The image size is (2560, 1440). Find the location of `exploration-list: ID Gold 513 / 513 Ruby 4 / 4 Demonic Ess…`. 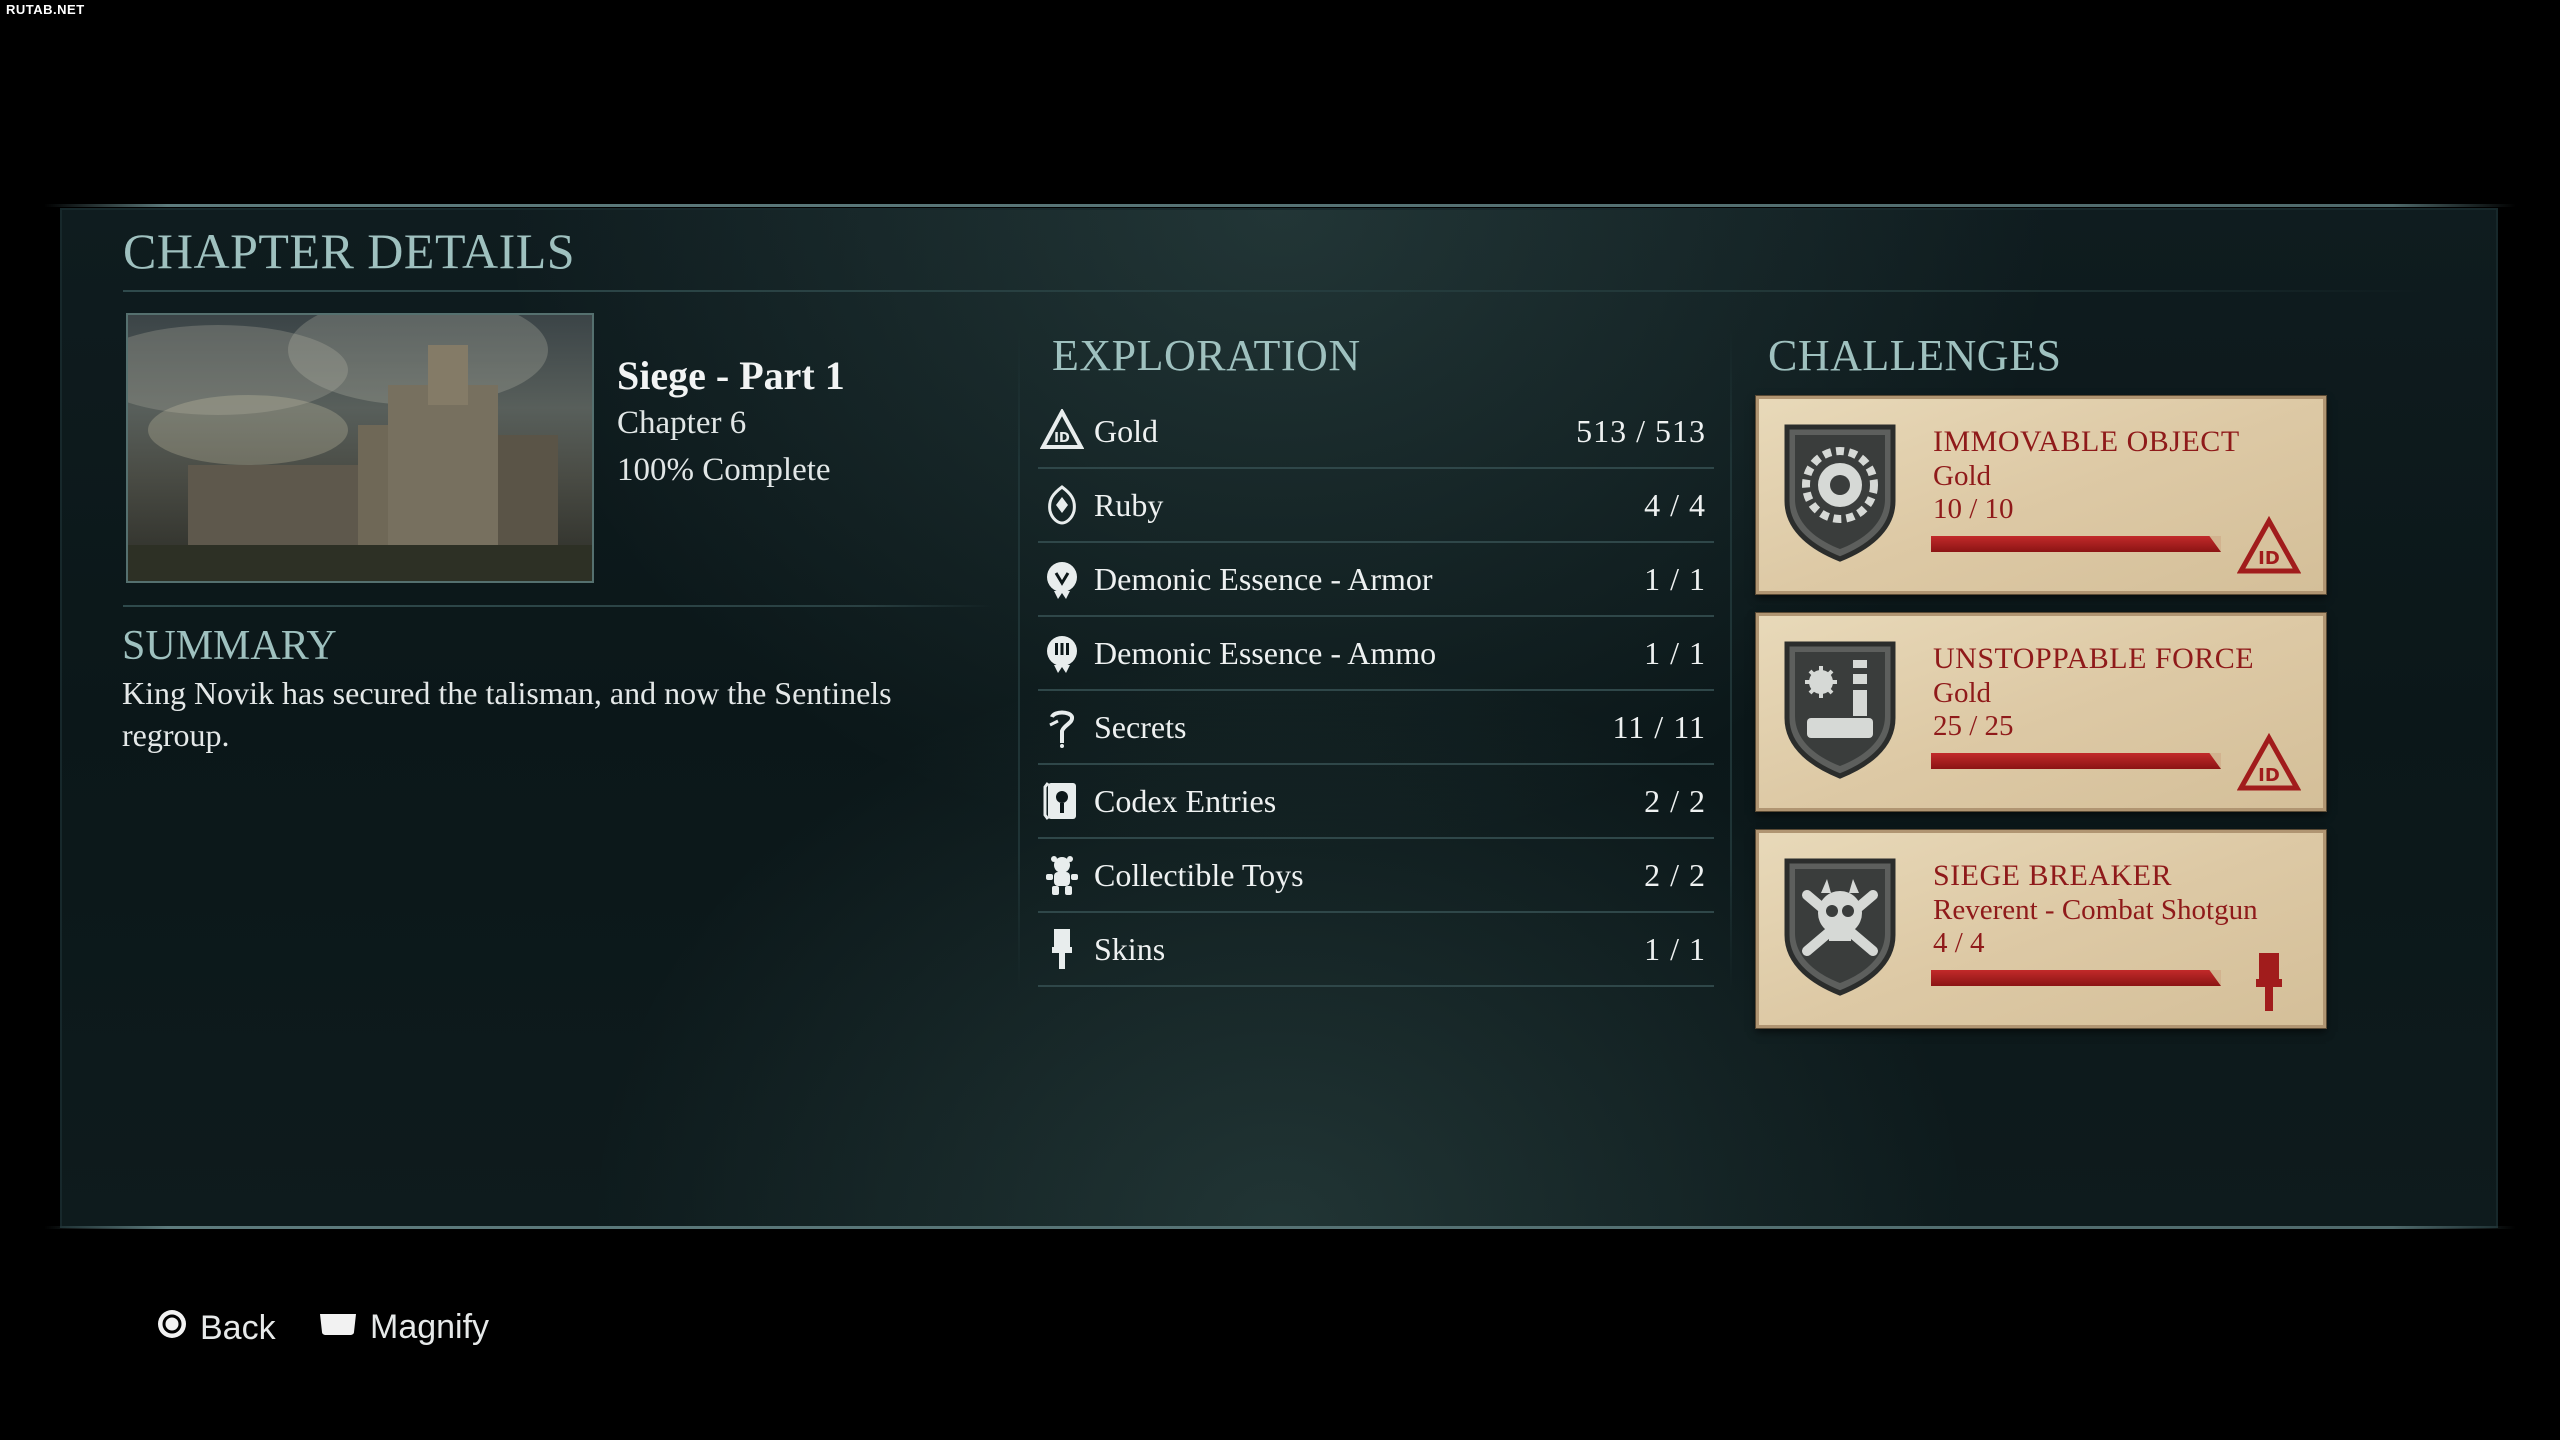

exploration-list: ID Gold 513 / 513 Ruby 4 / 4 Demonic Ess… is located at coordinates (1376, 691).